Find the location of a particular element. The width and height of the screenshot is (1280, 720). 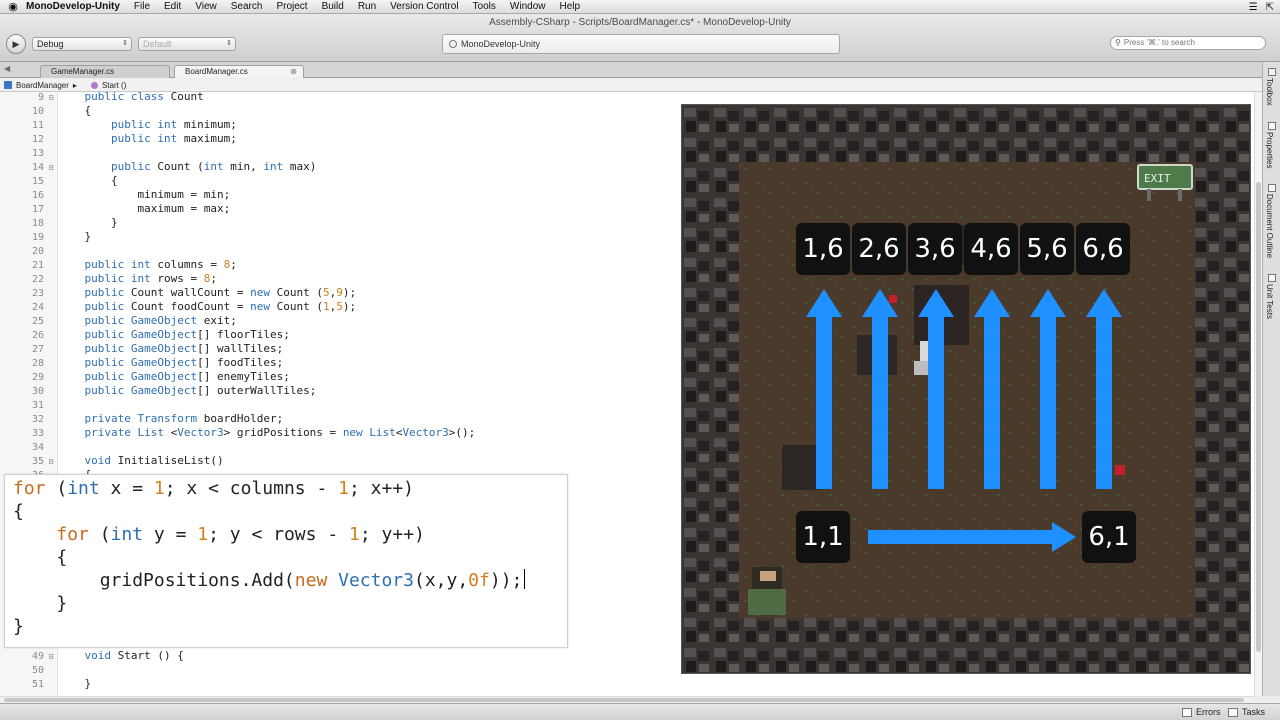

dock-unit-tests: Unit Tests is located at coordinates (1269, 301).